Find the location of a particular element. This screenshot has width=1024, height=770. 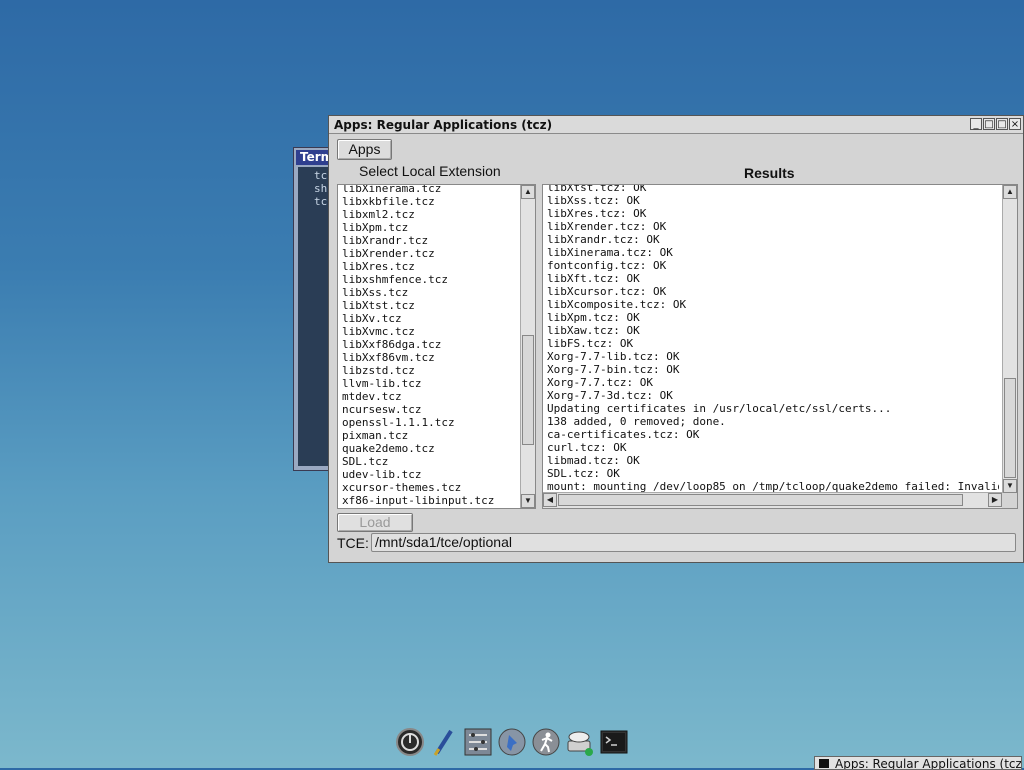

result-line: libFS.tcz: OK is located at coordinates (590, 343).